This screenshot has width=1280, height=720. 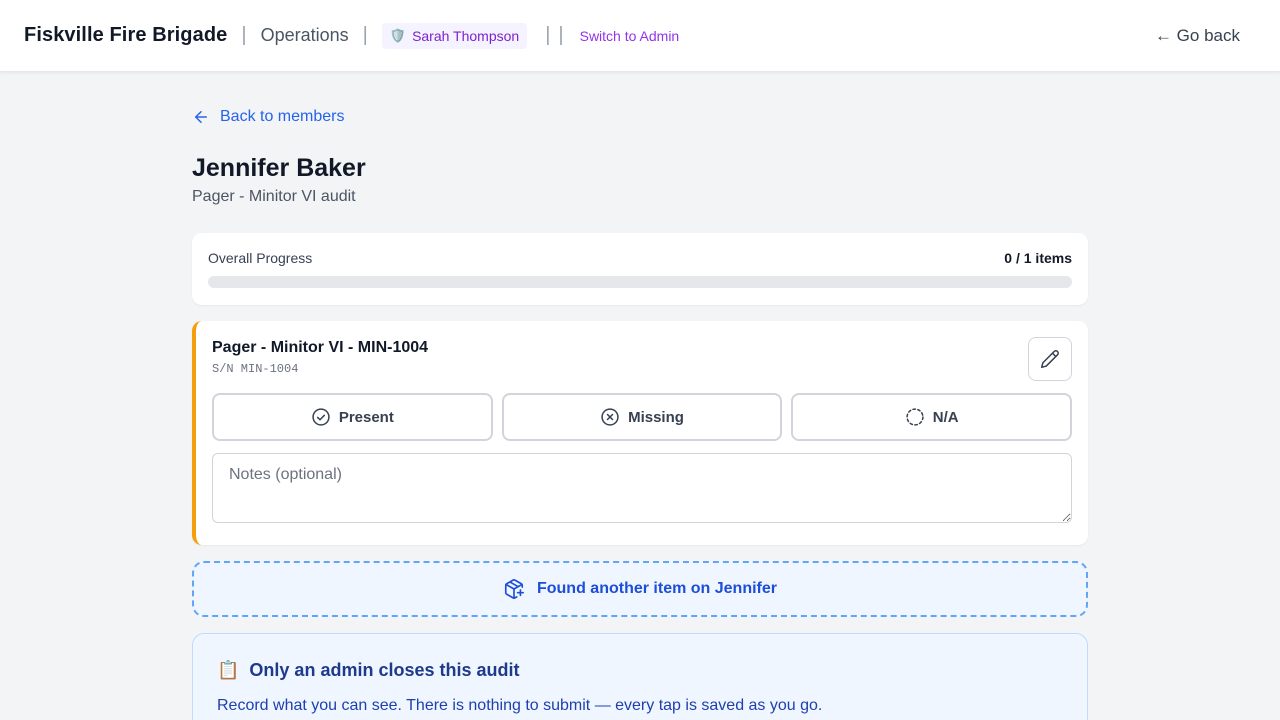 I want to click on item-title: Pager - Minitor VI - MIN-1004, so click(x=320, y=347).